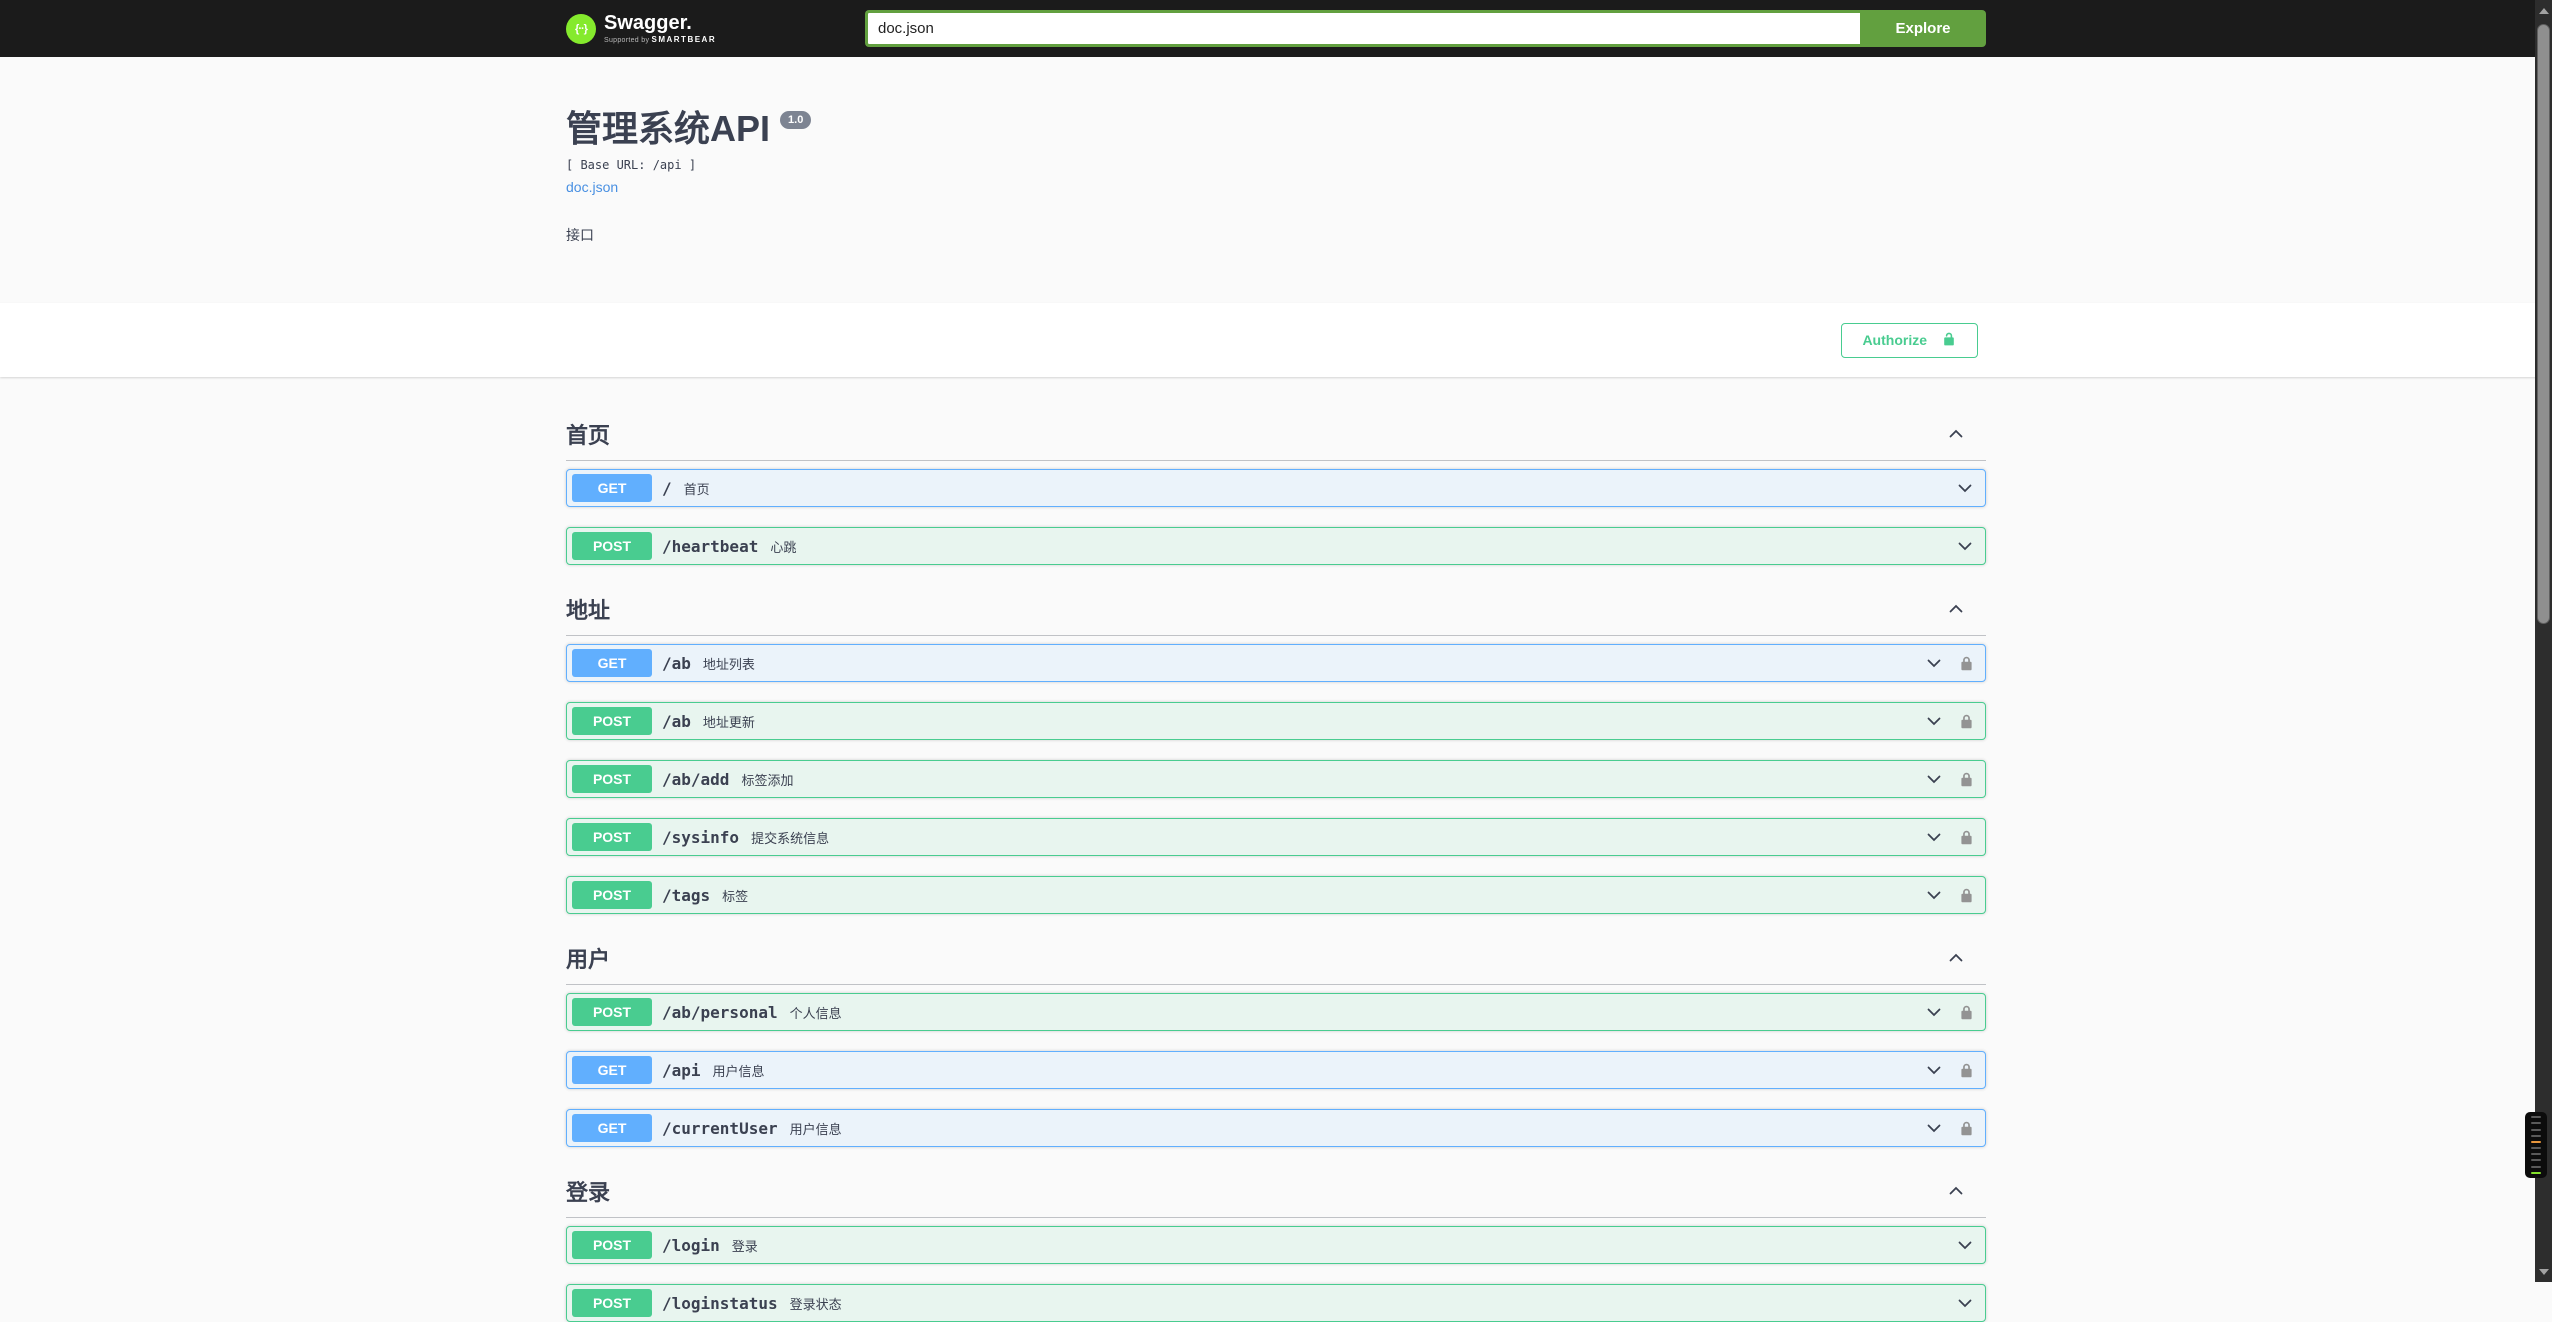 This screenshot has width=2552, height=1322. I want to click on operation-row: GET /api 用户信息, so click(1276, 1070).